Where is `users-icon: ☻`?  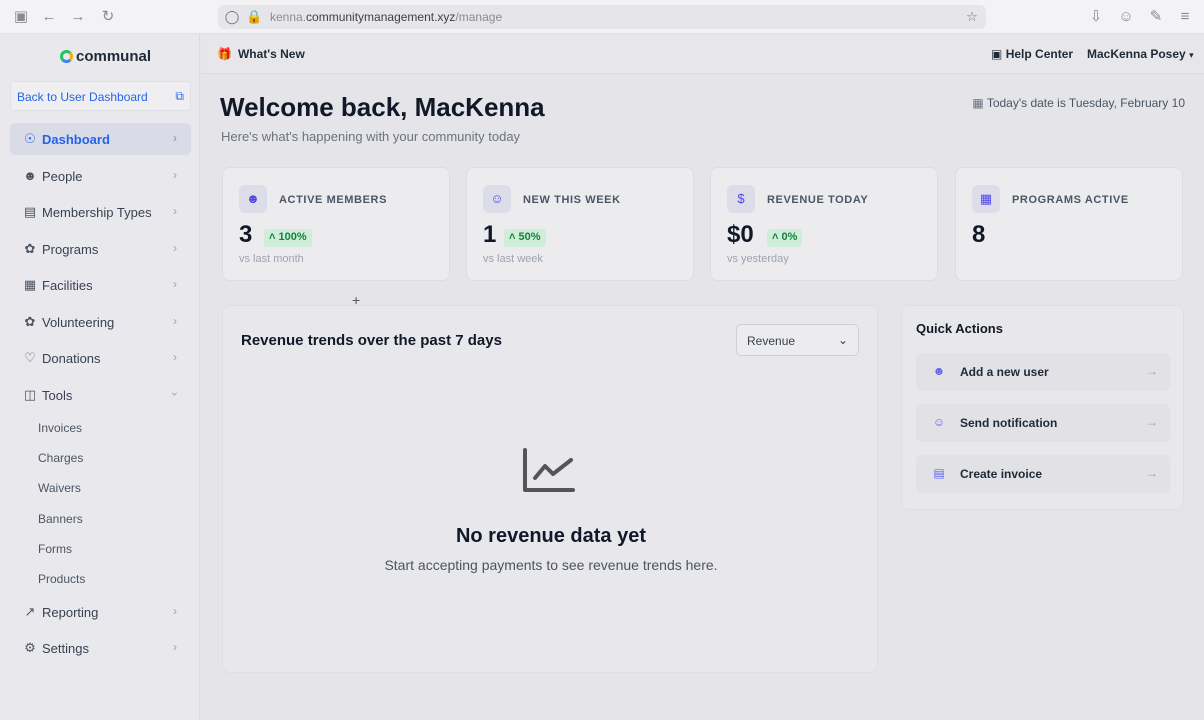
users-icon: ☻ is located at coordinates (253, 199).